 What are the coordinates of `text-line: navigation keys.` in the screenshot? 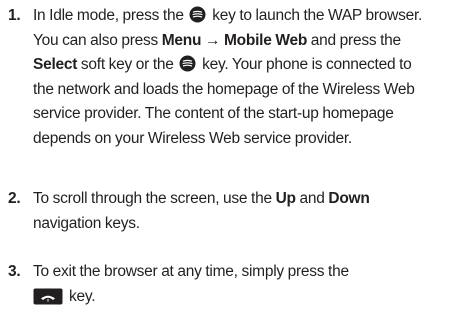 It's located at (86, 223).